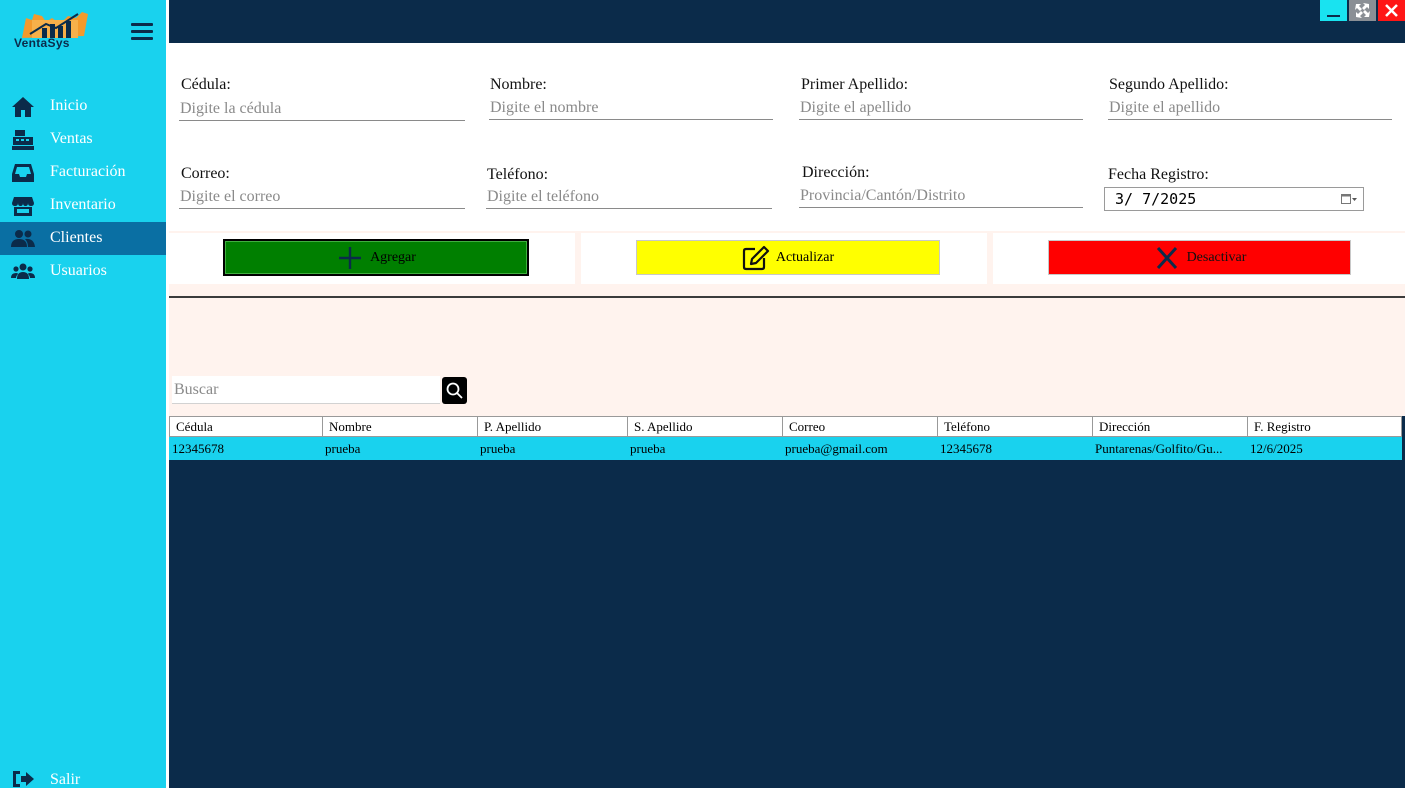 Image resolution: width=1405 pixels, height=788 pixels. Describe the element at coordinates (42, 43) in the screenshot. I see `logo-text: VentaSys` at that location.